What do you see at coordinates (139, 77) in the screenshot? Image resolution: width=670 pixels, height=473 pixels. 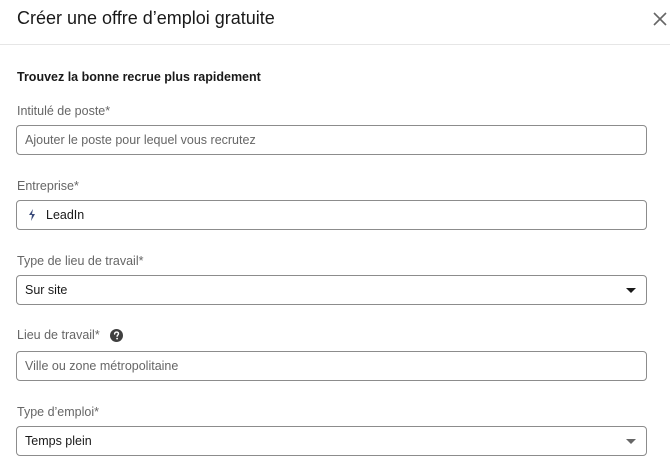 I see `form-subtitle: Trouvez la bonne recrue plus rapidement` at bounding box center [139, 77].